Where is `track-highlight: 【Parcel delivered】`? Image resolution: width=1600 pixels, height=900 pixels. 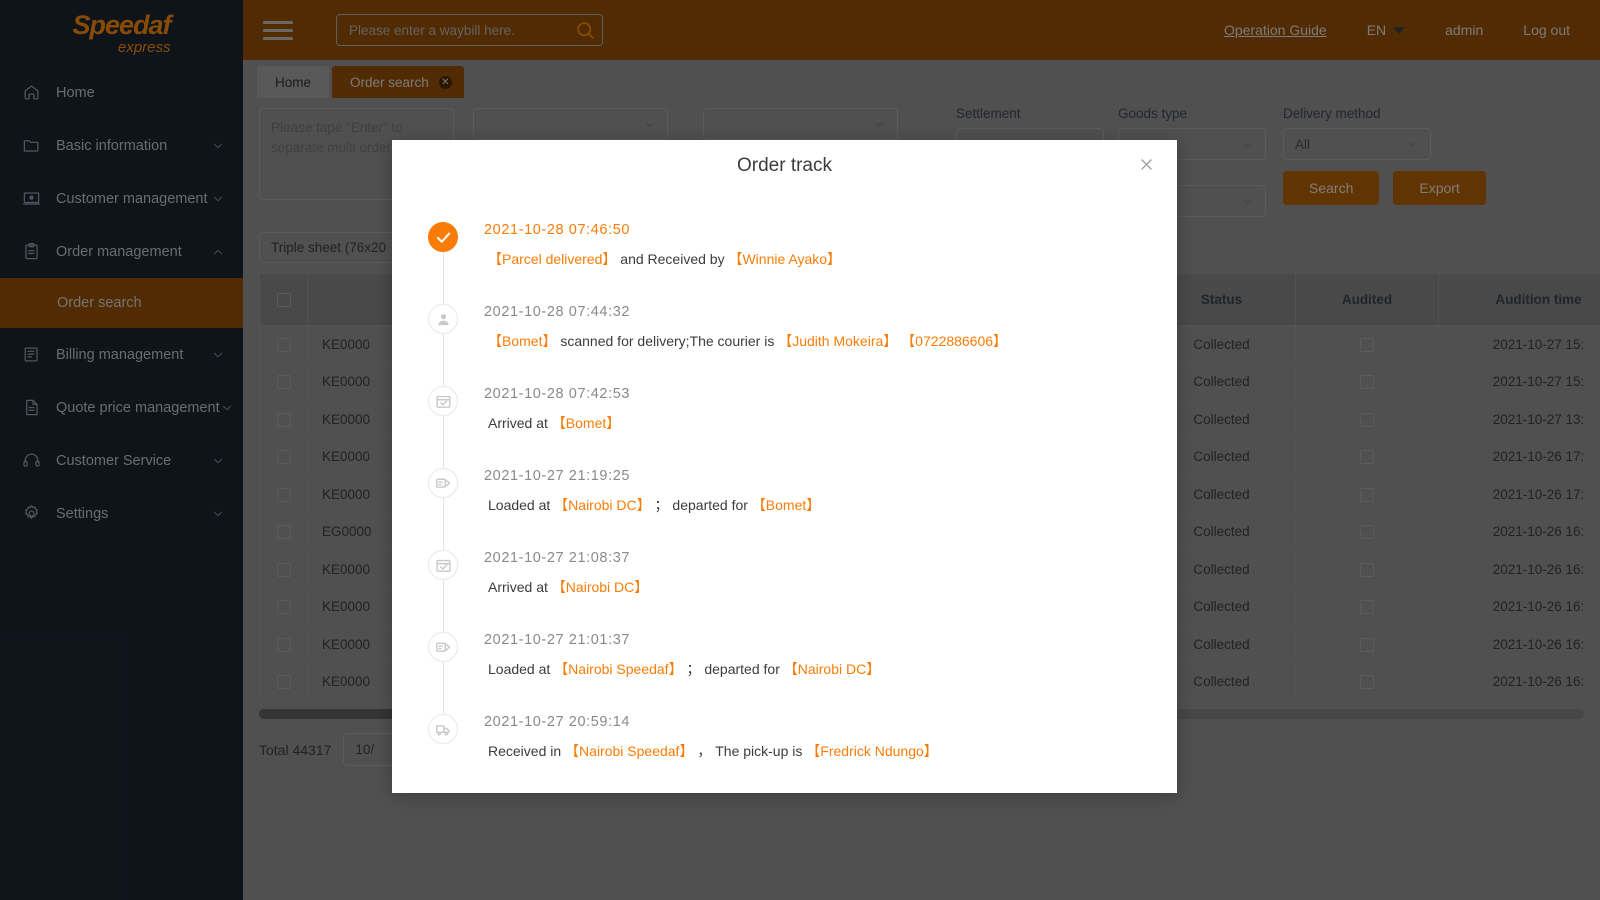 track-highlight: 【Parcel delivered】 is located at coordinates (552, 259).